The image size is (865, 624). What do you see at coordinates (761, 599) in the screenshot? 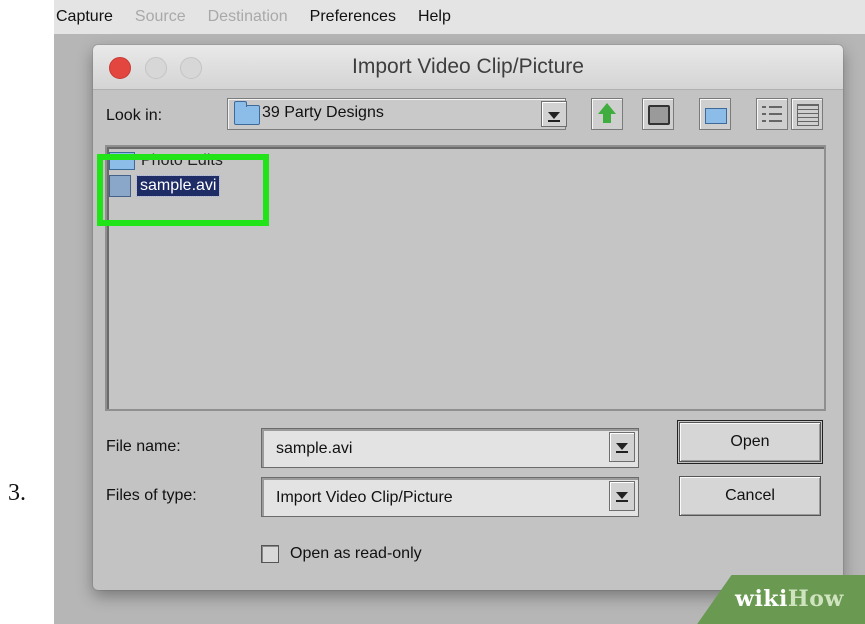
I see `watermark-text-wiki: wiki` at bounding box center [761, 599].